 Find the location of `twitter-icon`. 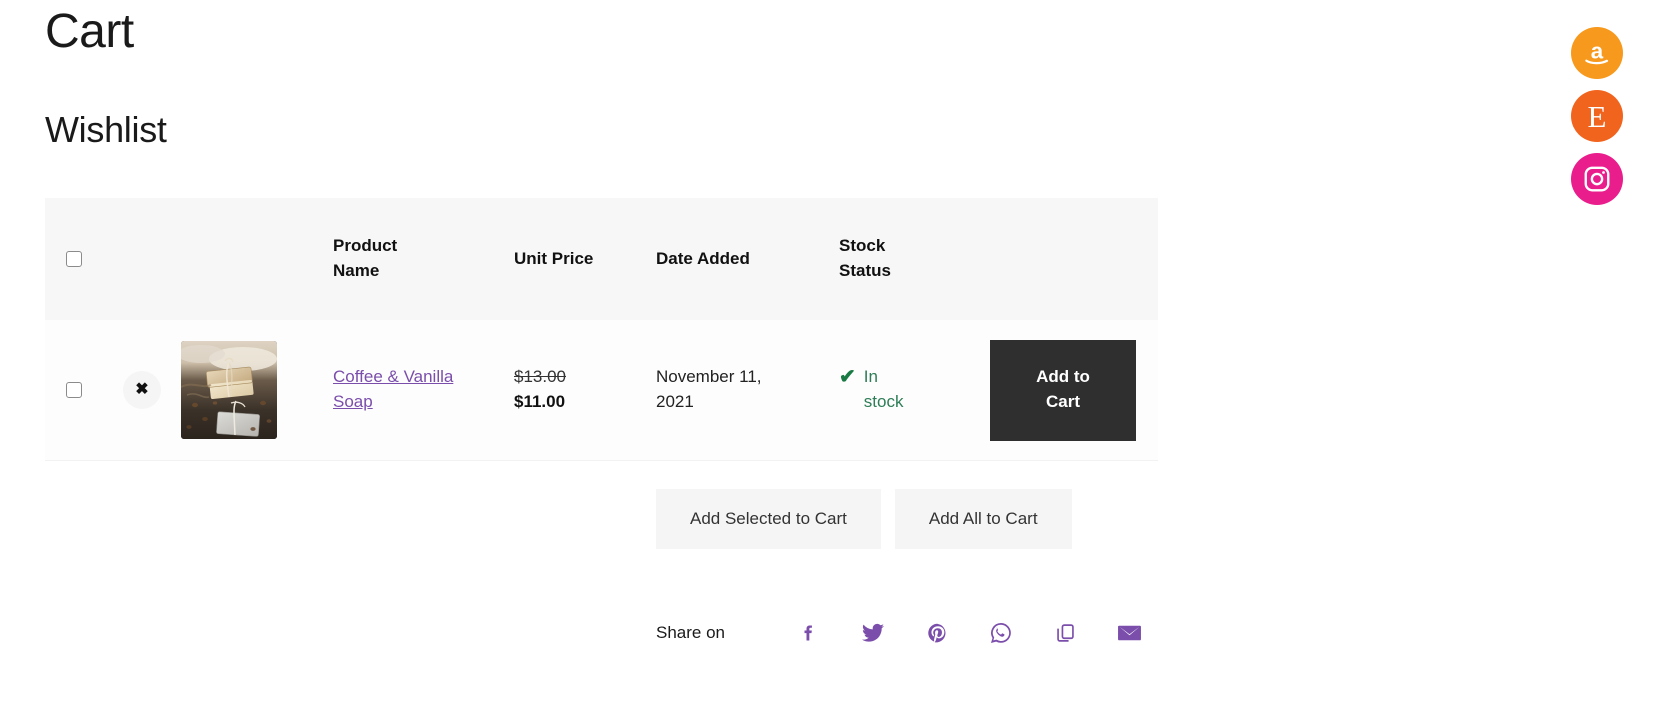

twitter-icon is located at coordinates (873, 633).